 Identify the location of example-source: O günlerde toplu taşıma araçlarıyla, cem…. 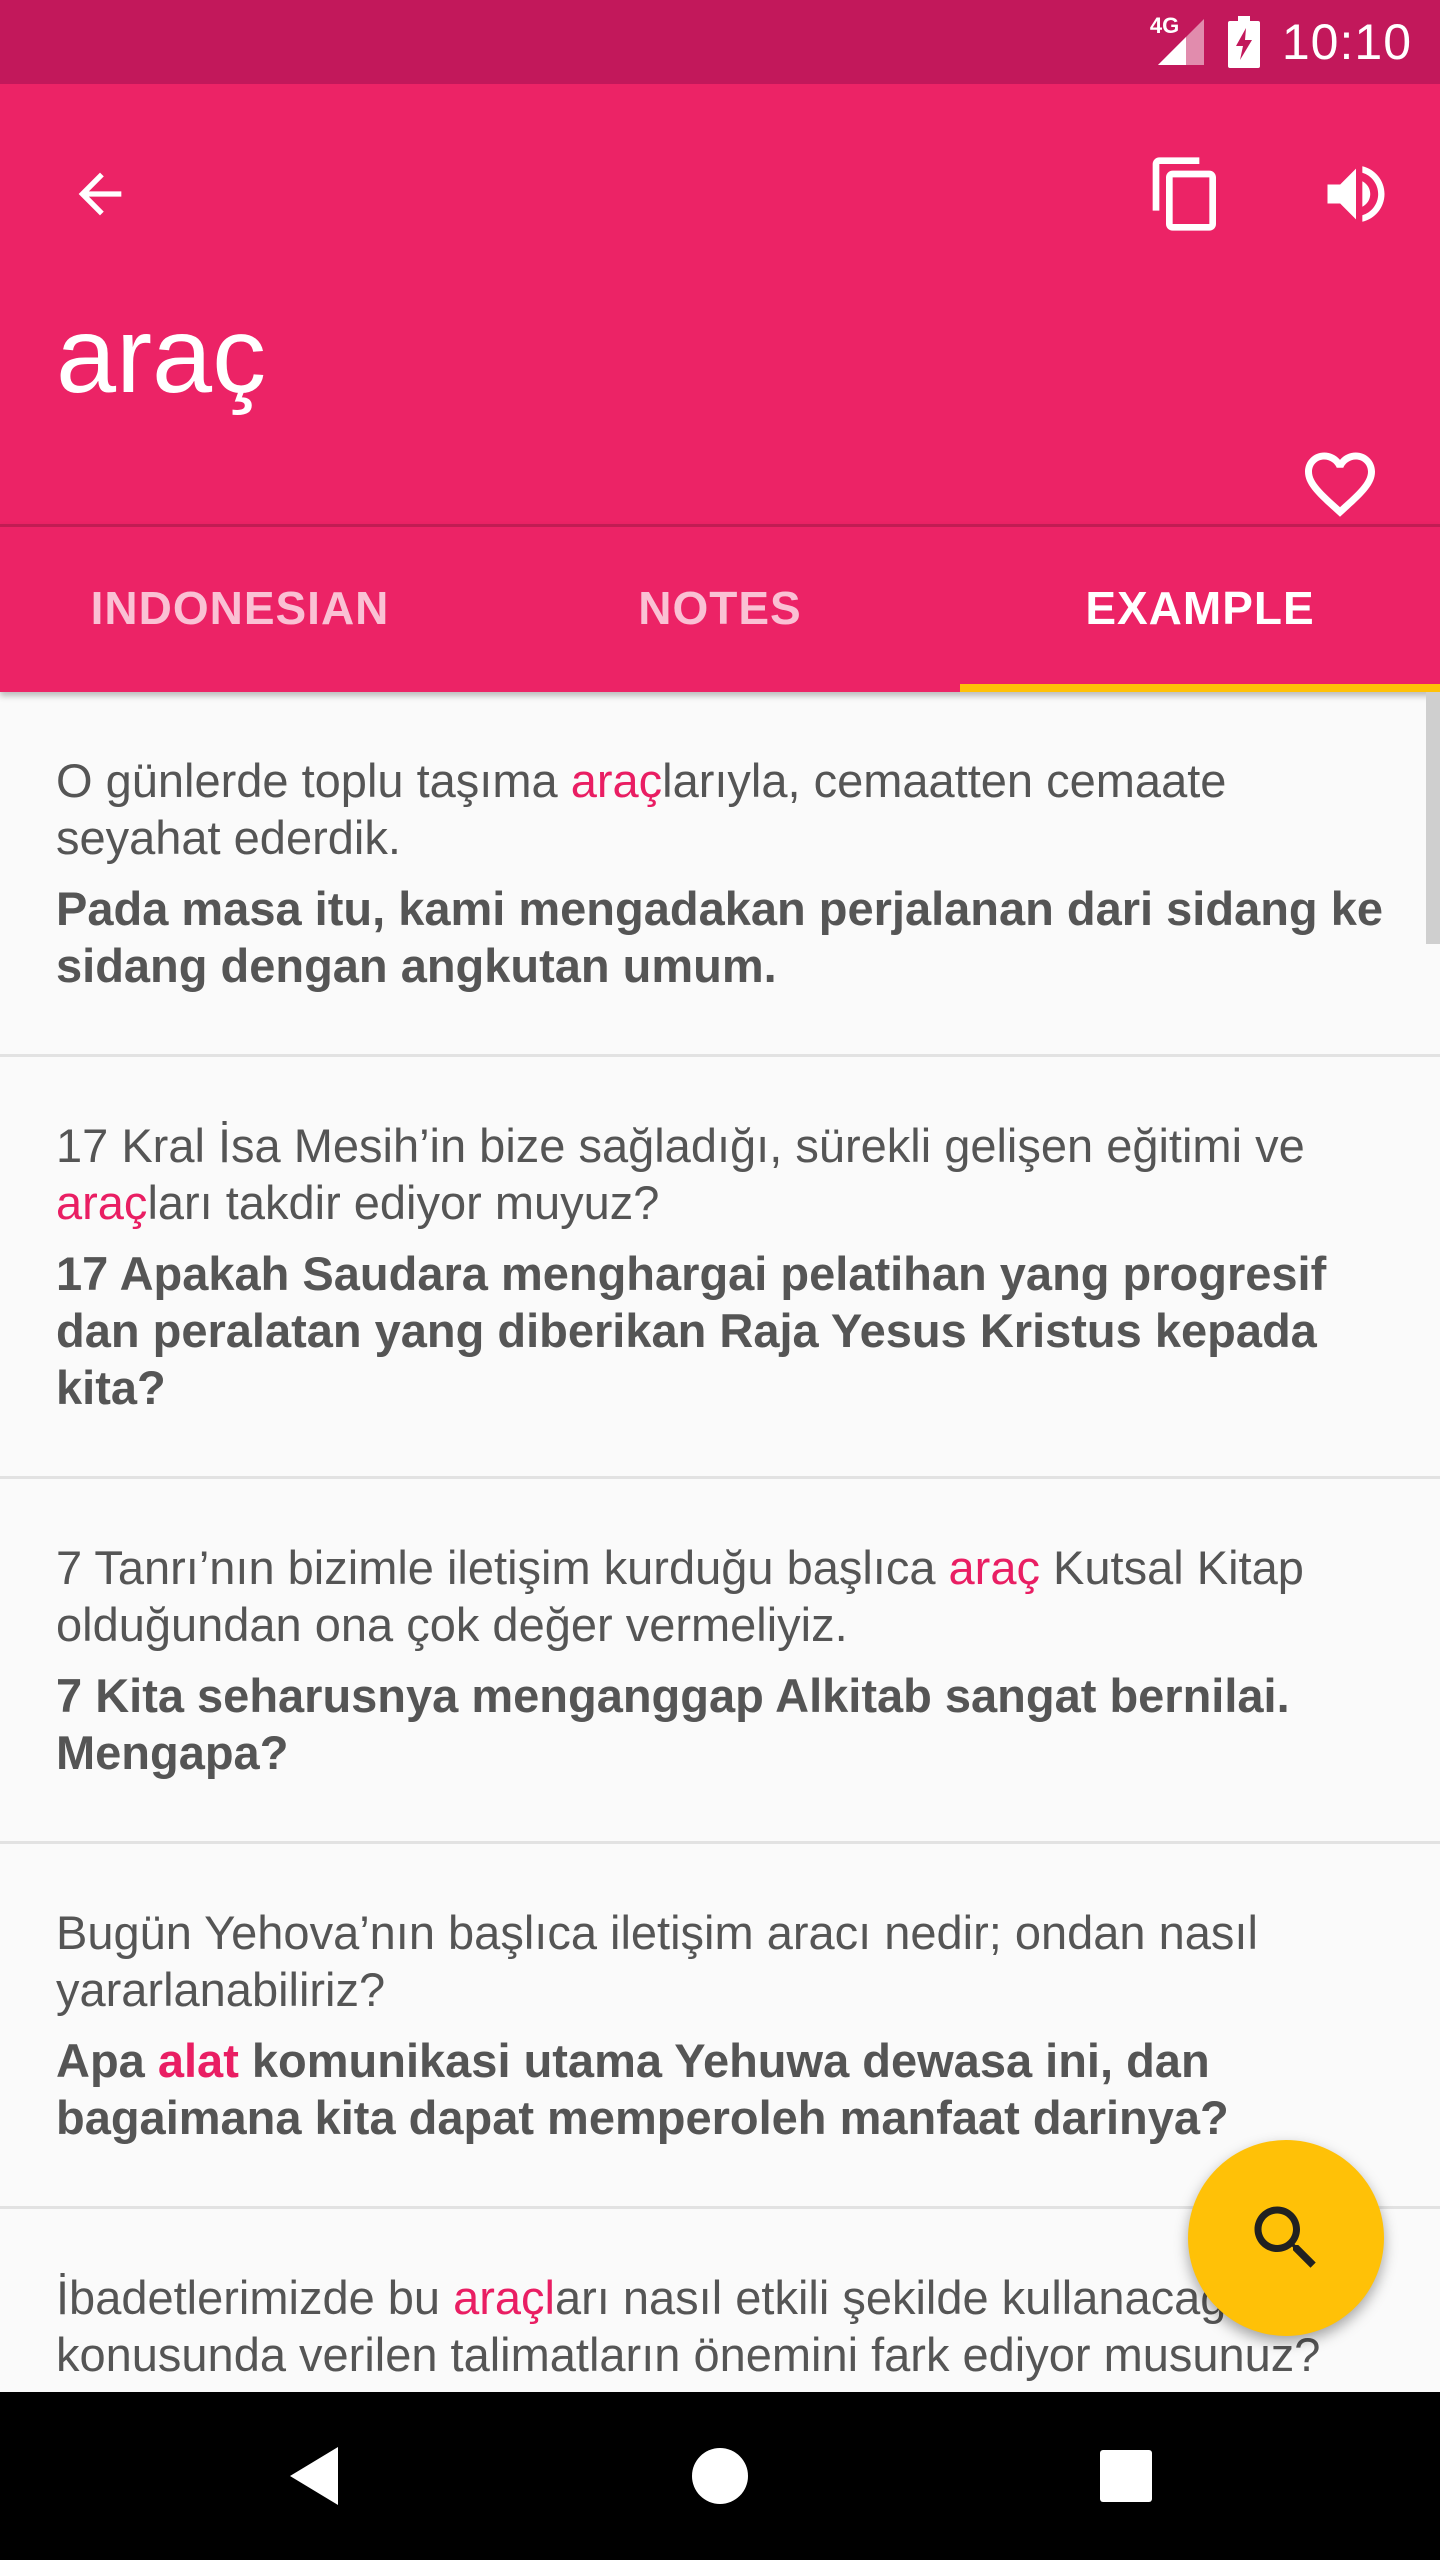
(641, 809).